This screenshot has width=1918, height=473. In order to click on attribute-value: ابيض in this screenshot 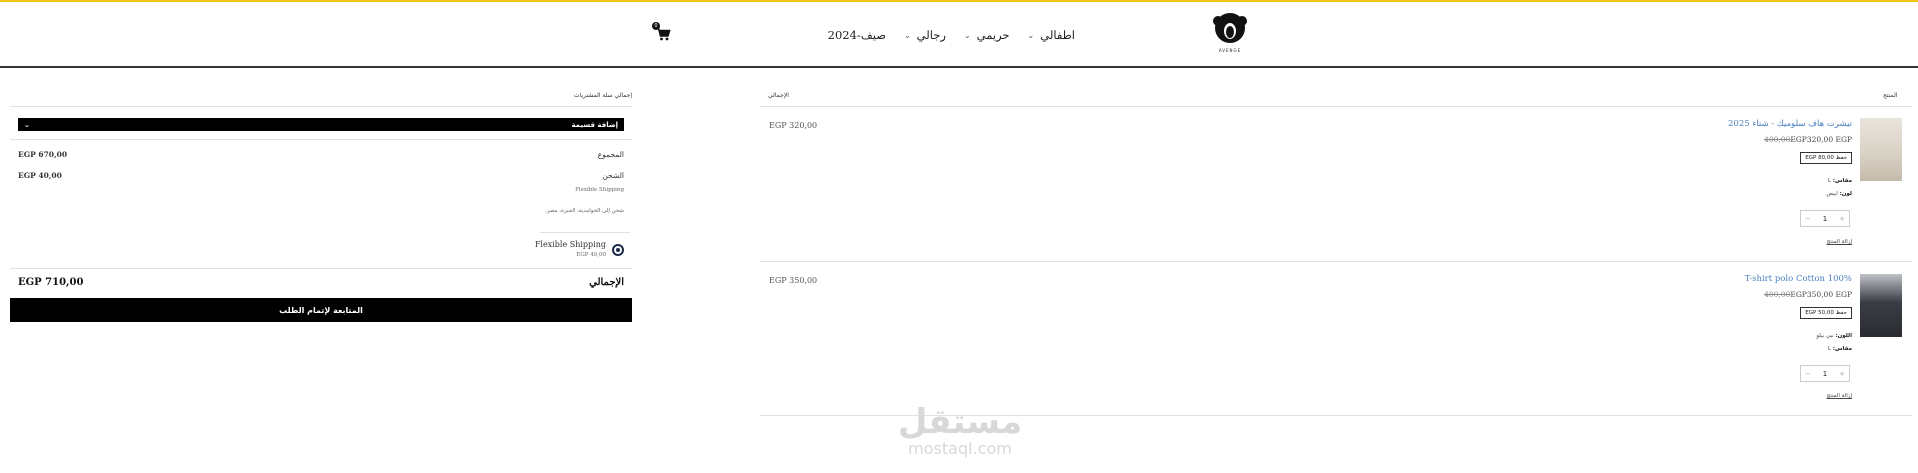, I will do `click(1832, 194)`.